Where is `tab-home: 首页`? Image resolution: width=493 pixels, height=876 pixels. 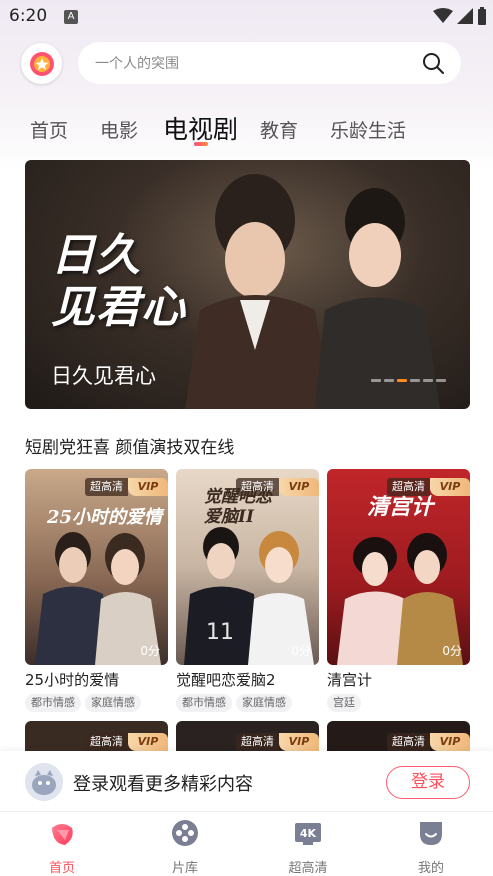
tab-home: 首页 is located at coordinates (49, 129).